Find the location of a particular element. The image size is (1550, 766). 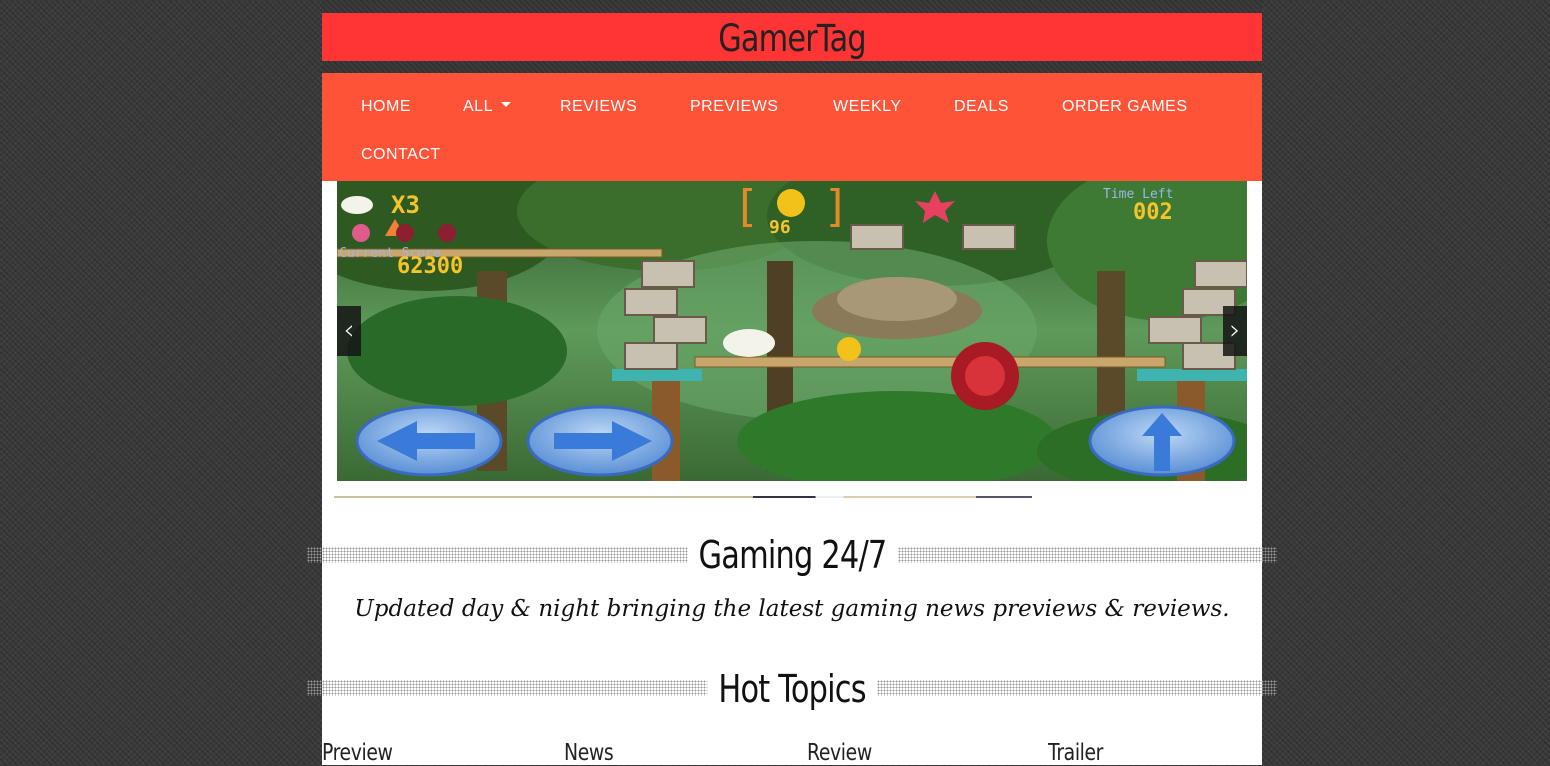

intro-heading: Gaming 24/7 is located at coordinates (792, 555).